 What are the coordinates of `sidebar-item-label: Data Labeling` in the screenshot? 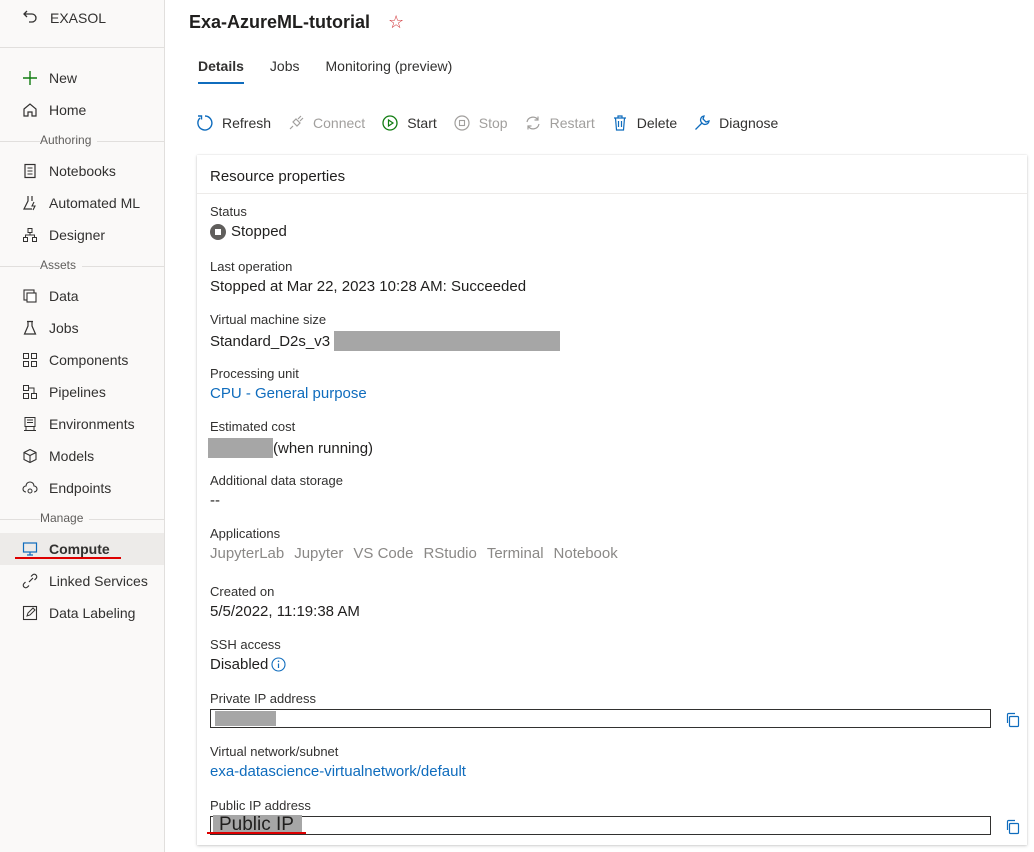 It's located at (92, 613).